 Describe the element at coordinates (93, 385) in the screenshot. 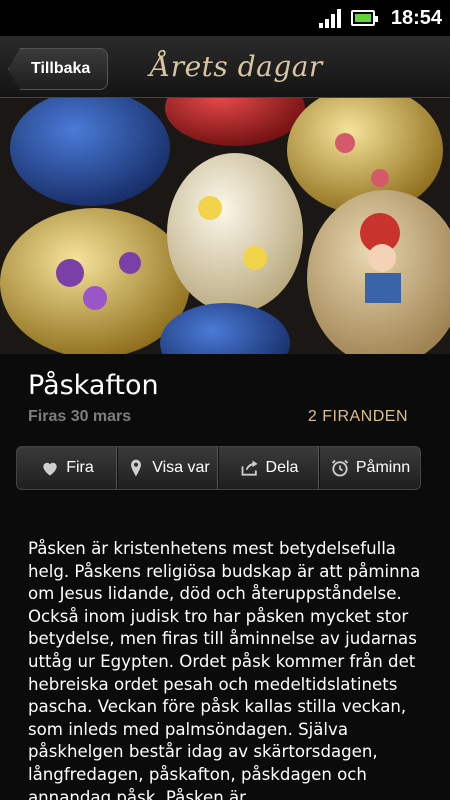

I see `event-title: Påskafton` at that location.